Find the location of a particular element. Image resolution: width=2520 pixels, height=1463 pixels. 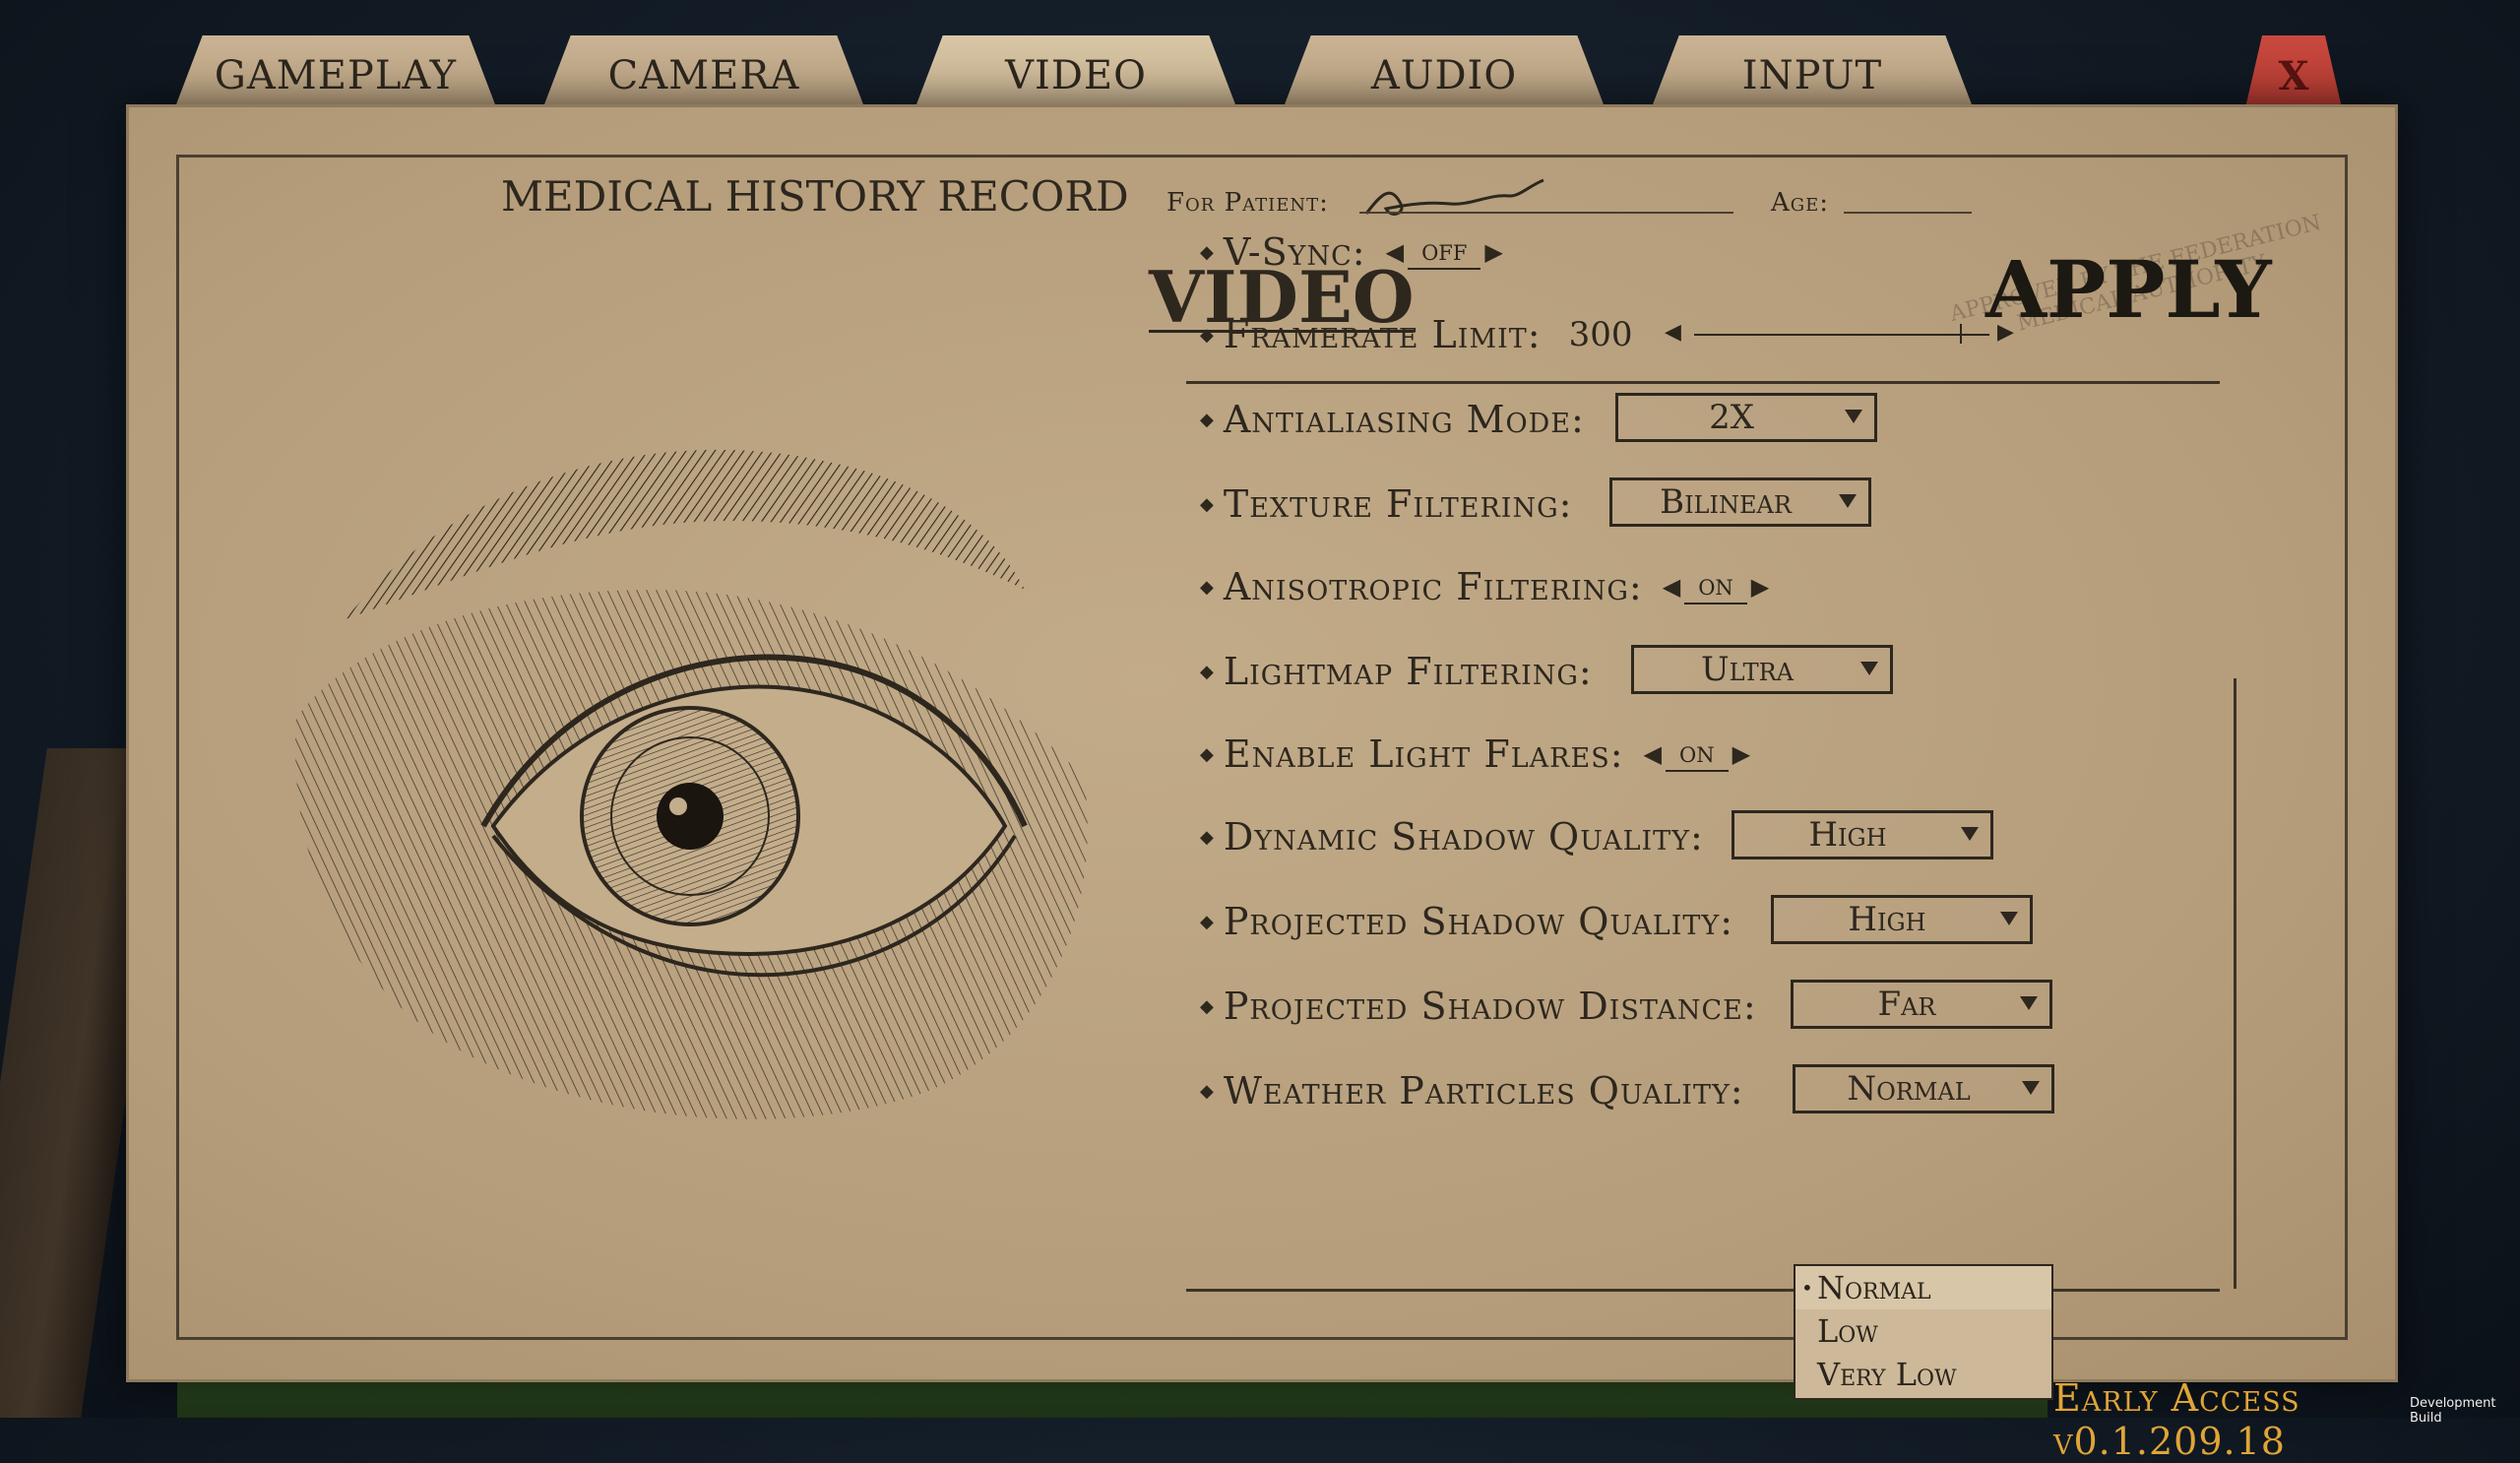

setting-label: Projected Shadow Distance: is located at coordinates (1490, 1007).